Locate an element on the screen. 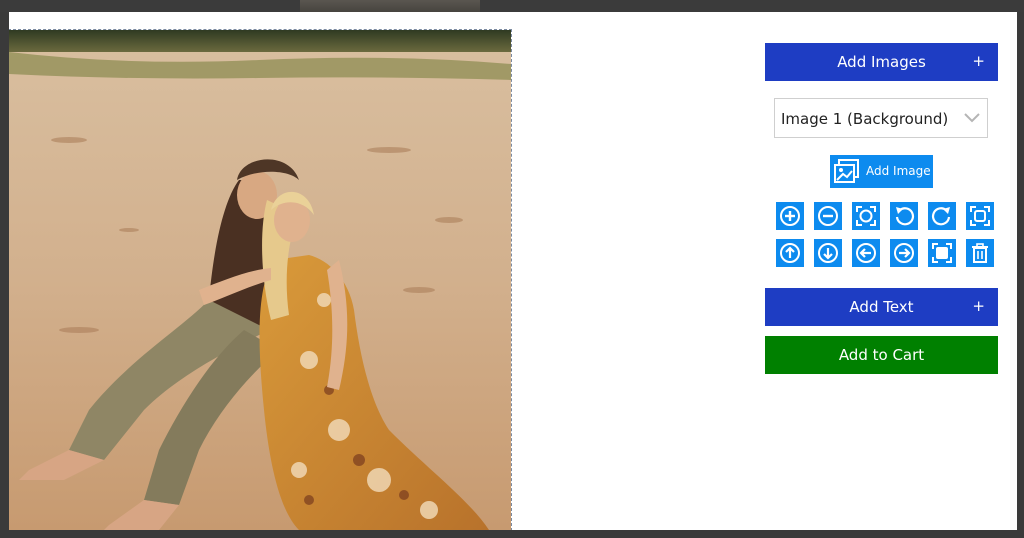  add-images-label: Add Images is located at coordinates (881, 62).